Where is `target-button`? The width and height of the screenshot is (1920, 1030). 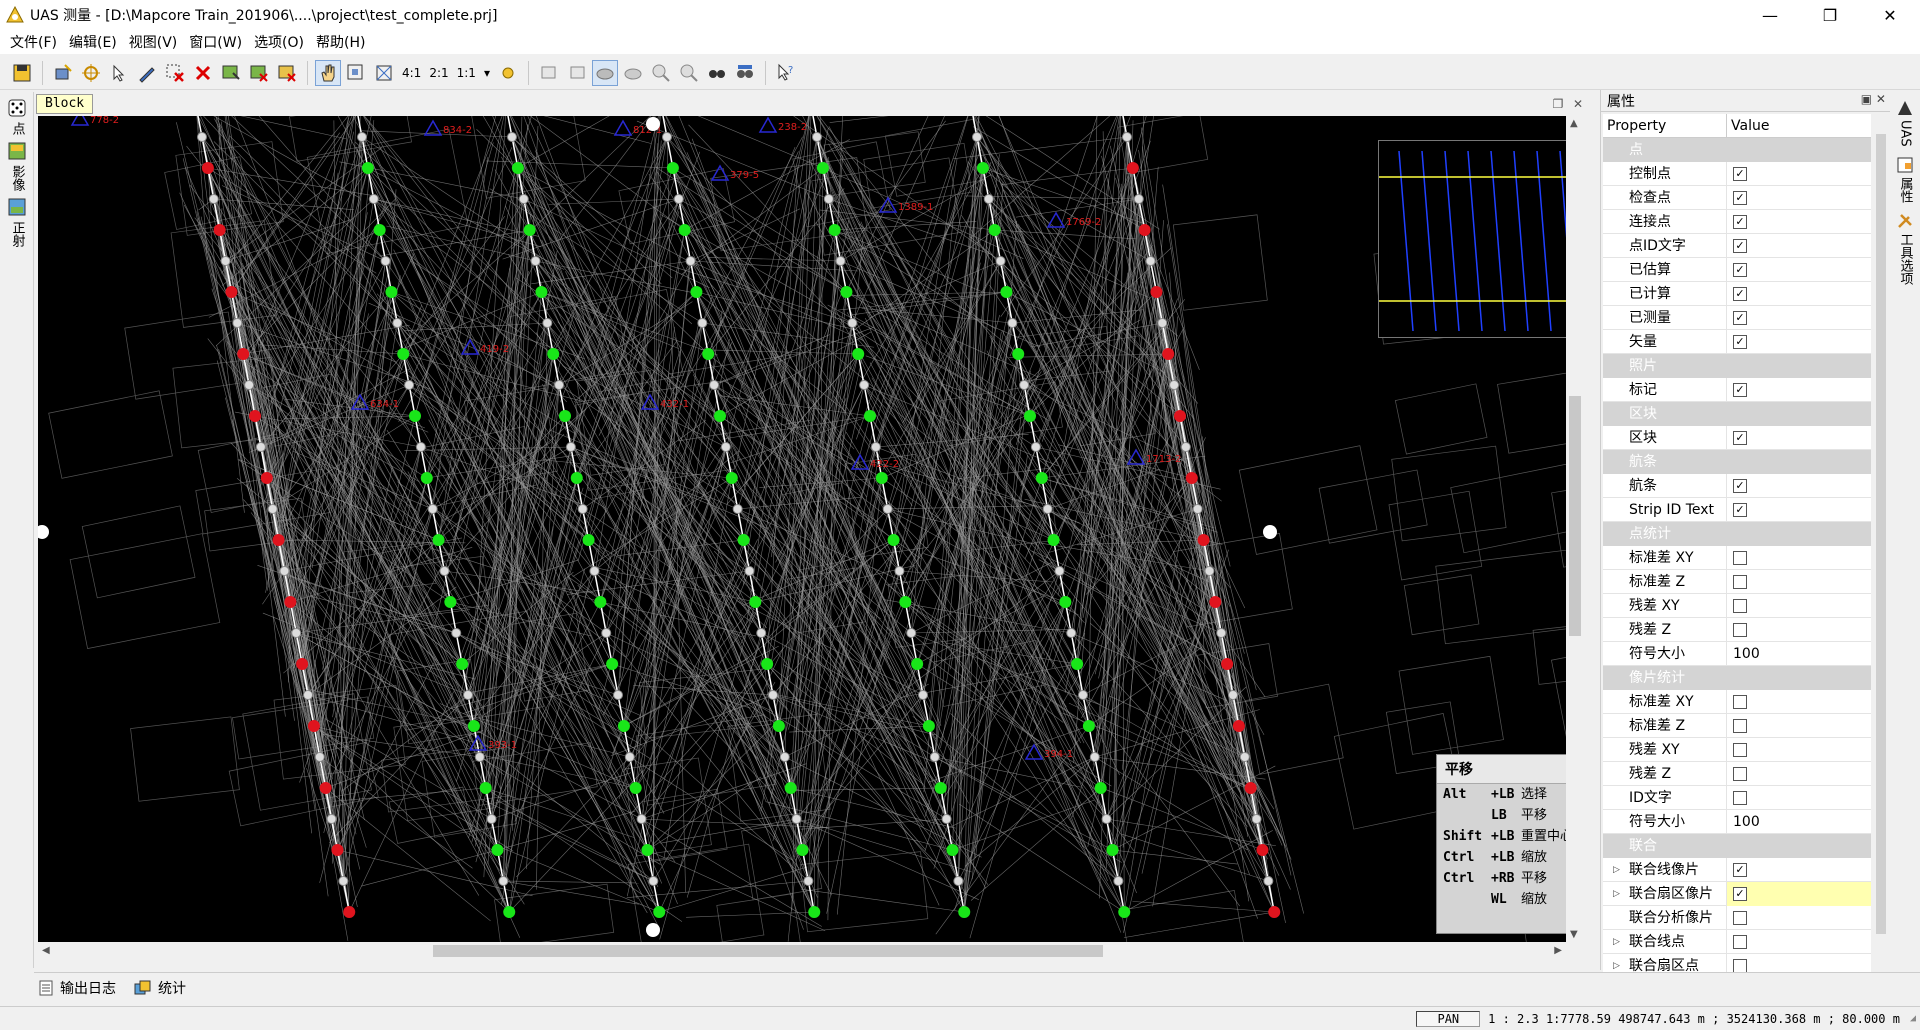
target-button is located at coordinates (91, 73).